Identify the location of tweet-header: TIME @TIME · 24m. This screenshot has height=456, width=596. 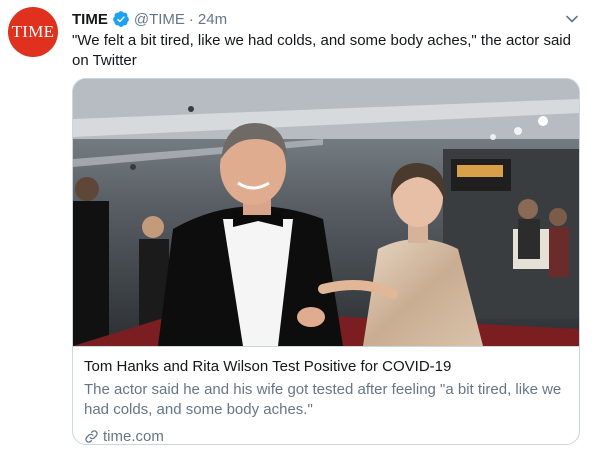
(149, 19).